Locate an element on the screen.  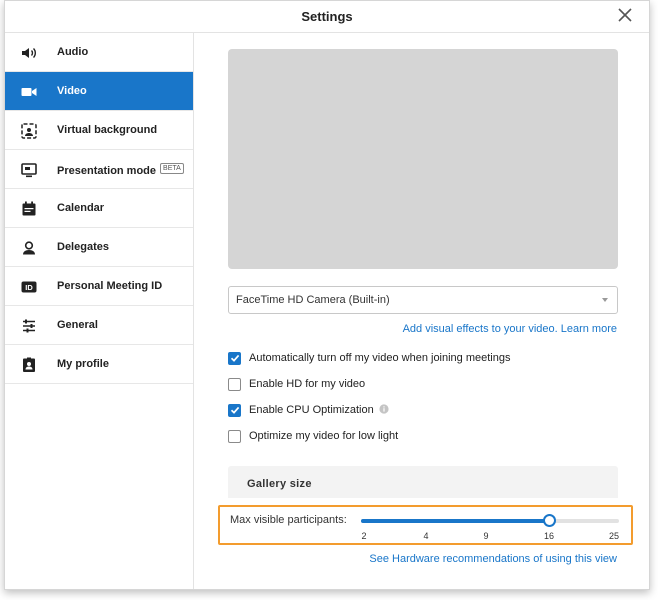
delegate-user-icon is located at coordinates (29, 248).